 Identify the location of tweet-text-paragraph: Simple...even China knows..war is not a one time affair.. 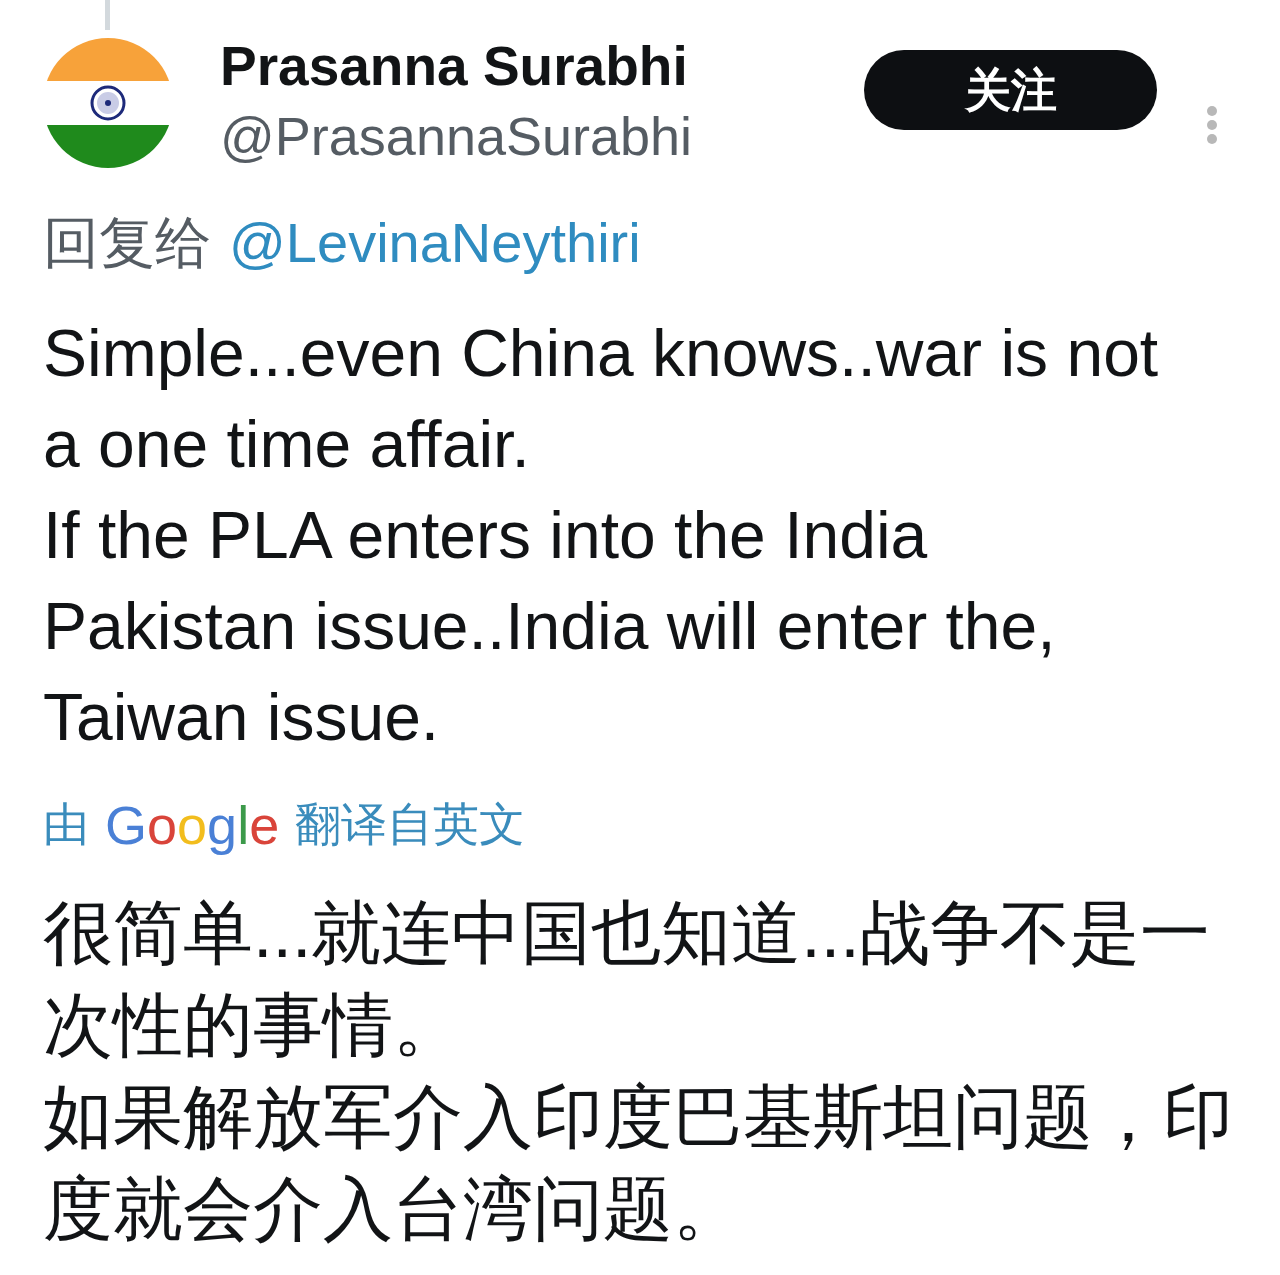
(601, 399).